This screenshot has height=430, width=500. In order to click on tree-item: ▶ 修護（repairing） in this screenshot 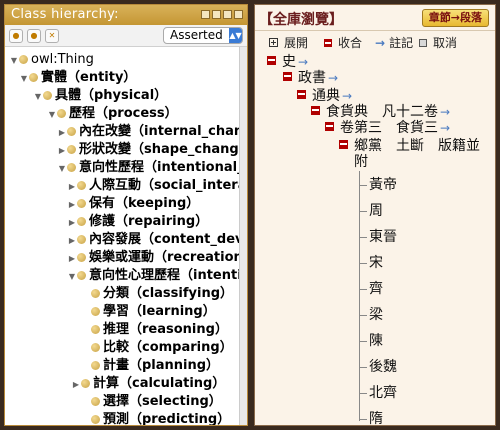, I will do `click(137, 222)`.